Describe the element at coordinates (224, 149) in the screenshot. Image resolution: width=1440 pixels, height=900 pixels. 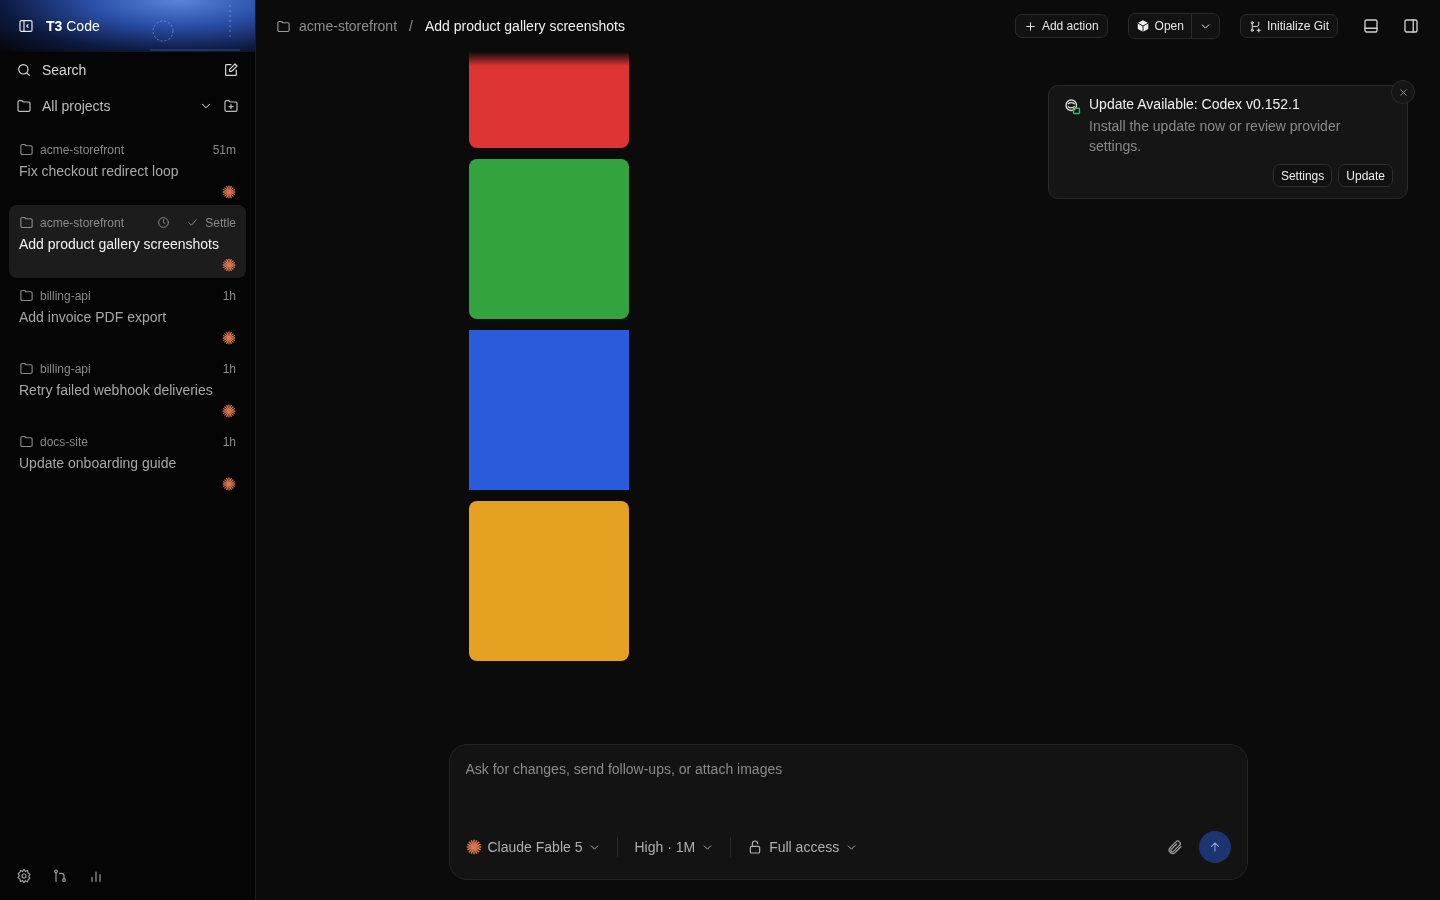
I see `thread-time: 51m` at that location.